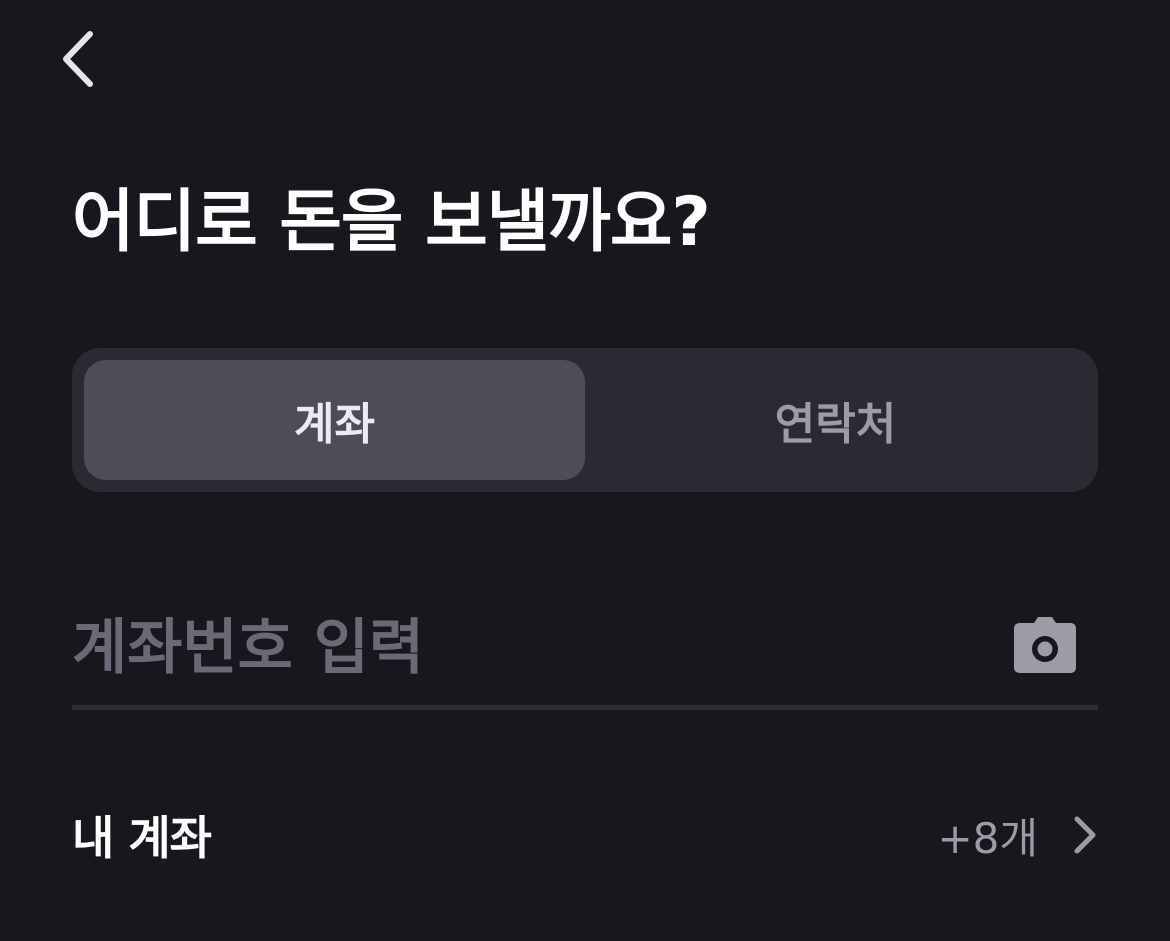 The image size is (1170, 941). What do you see at coordinates (585, 835) in the screenshot?
I see `my-accounts-row: 내 계좌 +8개` at bounding box center [585, 835].